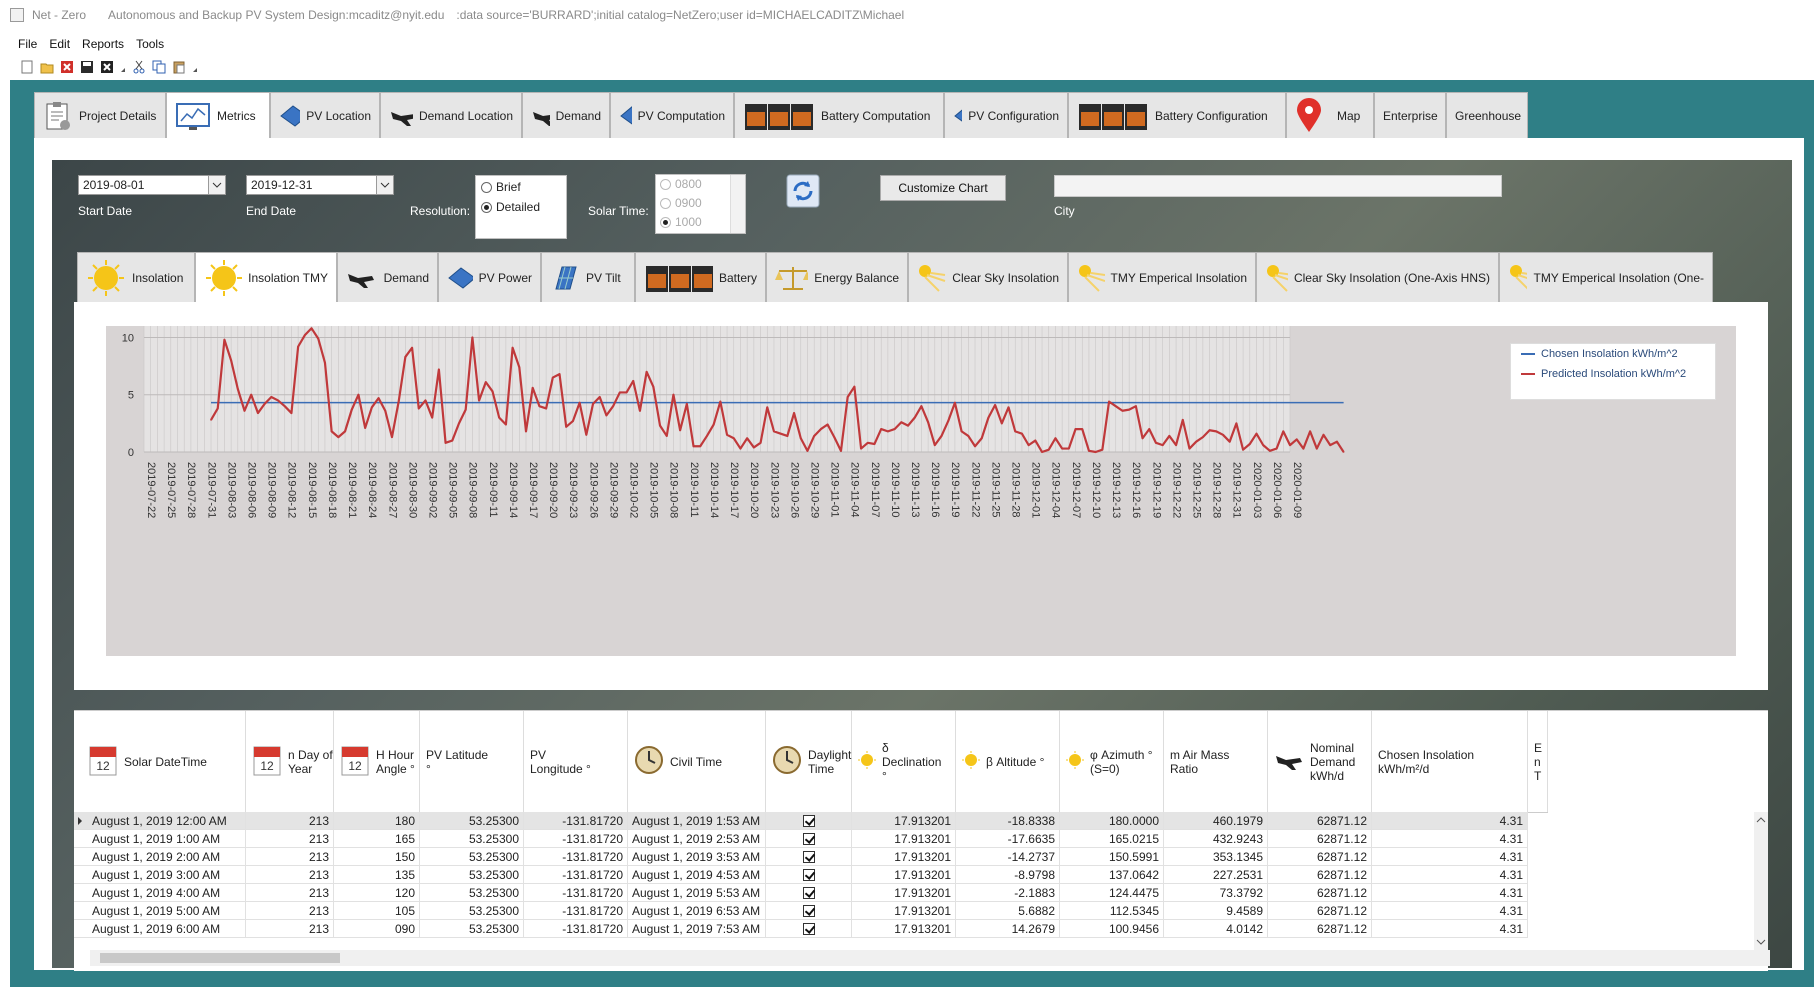 This screenshot has width=1814, height=987. What do you see at coordinates (160, 911) in the screenshot?
I see `table-cell: August 1, 2019 5:00 AM` at bounding box center [160, 911].